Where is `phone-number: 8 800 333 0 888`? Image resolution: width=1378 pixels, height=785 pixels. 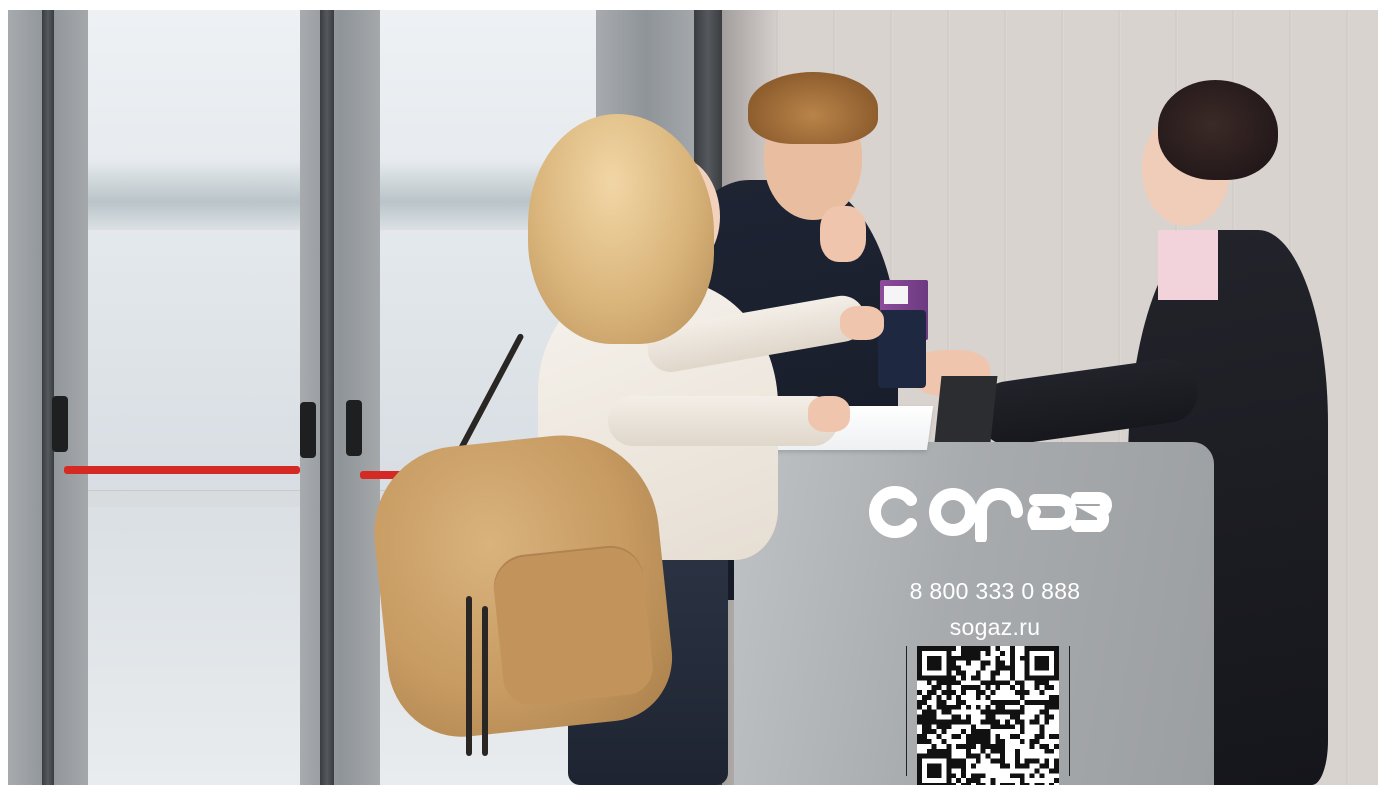
phone-number: 8 800 333 0 888 is located at coordinates (995, 591).